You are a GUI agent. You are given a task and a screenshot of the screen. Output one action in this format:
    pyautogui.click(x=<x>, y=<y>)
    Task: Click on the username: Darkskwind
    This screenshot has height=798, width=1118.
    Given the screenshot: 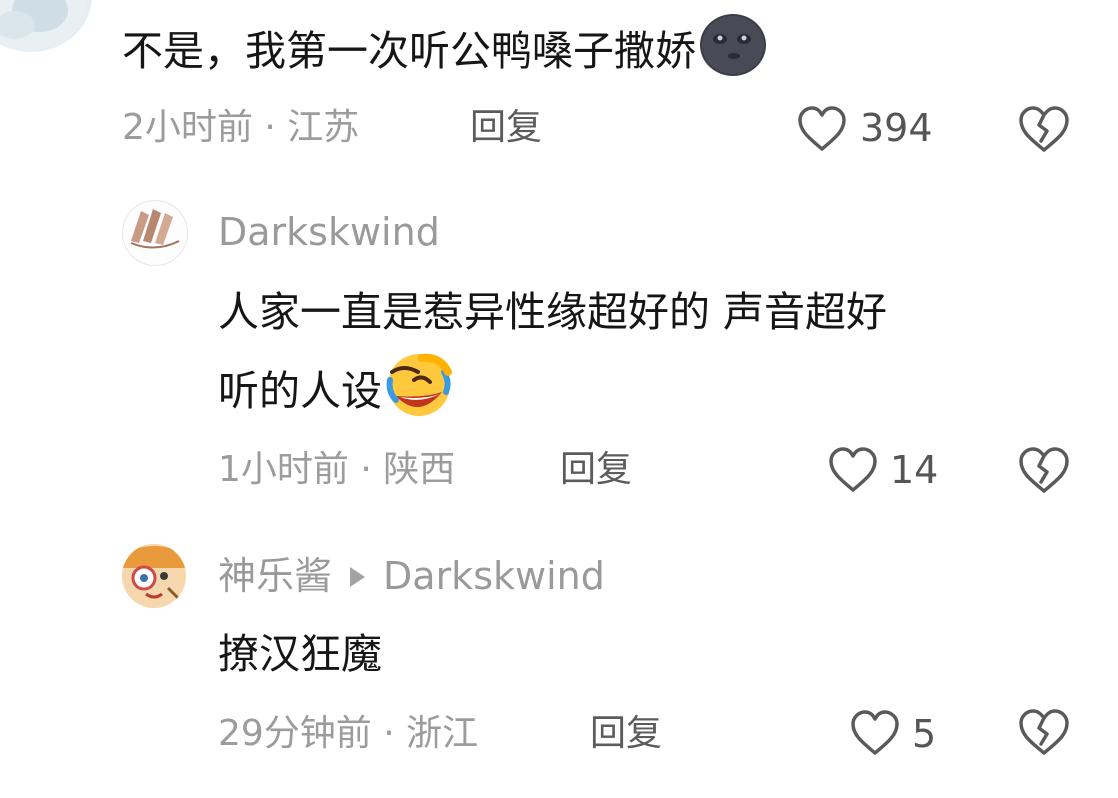 What is the action you would take?
    pyautogui.click(x=329, y=232)
    